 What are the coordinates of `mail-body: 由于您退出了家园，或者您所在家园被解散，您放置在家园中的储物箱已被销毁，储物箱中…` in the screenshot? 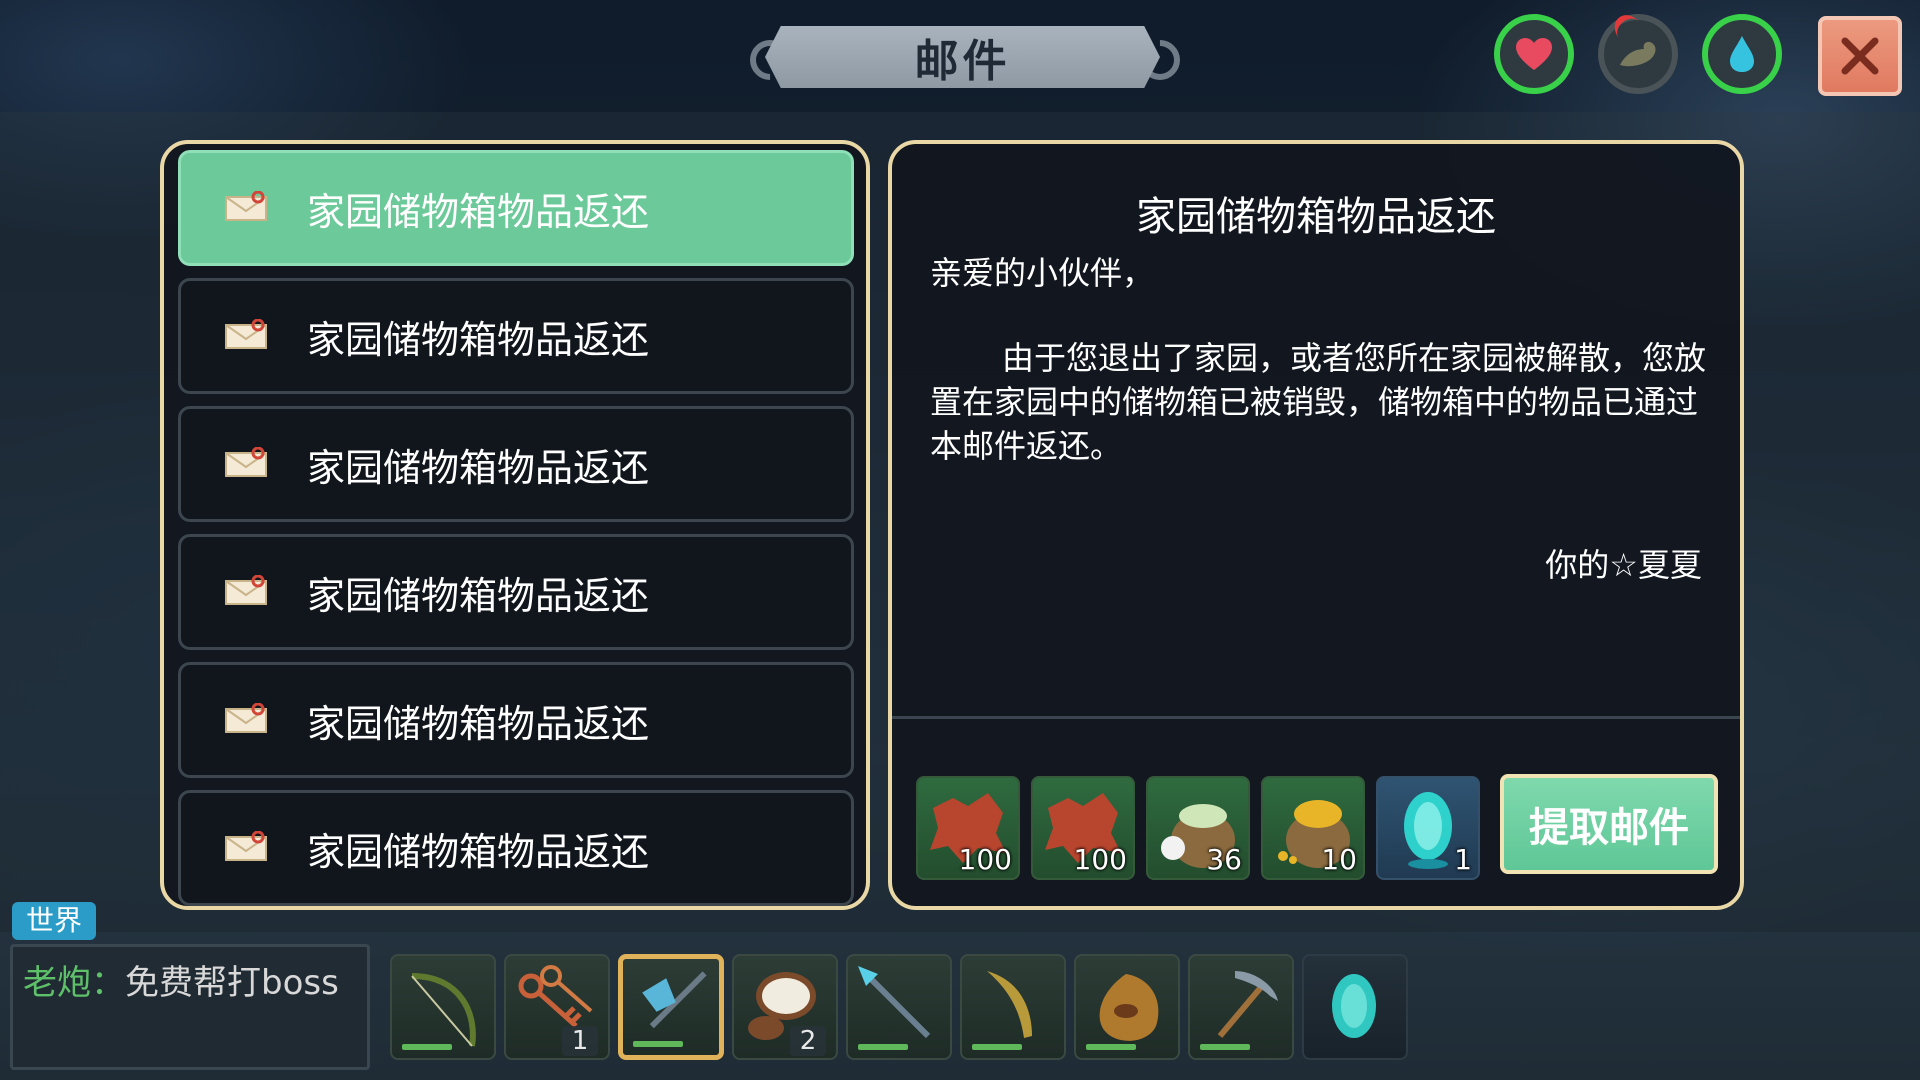 It's located at (1318, 402).